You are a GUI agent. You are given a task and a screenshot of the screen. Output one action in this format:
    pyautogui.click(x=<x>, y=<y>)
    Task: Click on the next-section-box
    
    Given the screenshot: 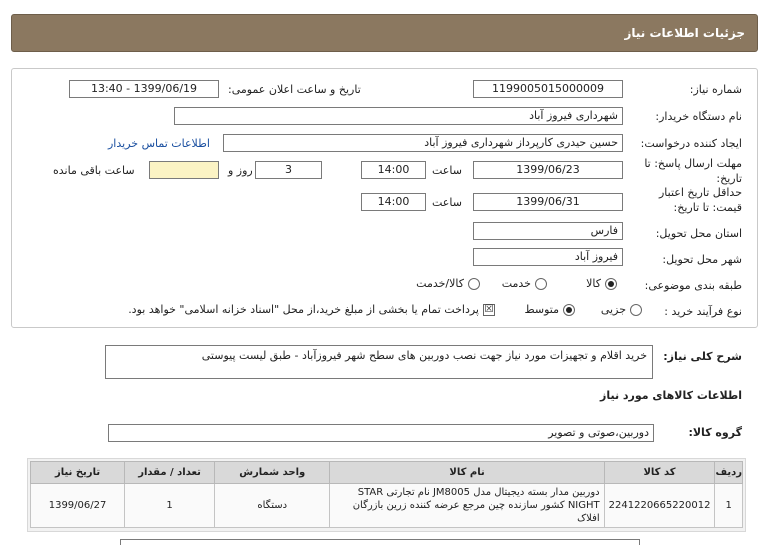 What is the action you would take?
    pyautogui.click(x=380, y=542)
    